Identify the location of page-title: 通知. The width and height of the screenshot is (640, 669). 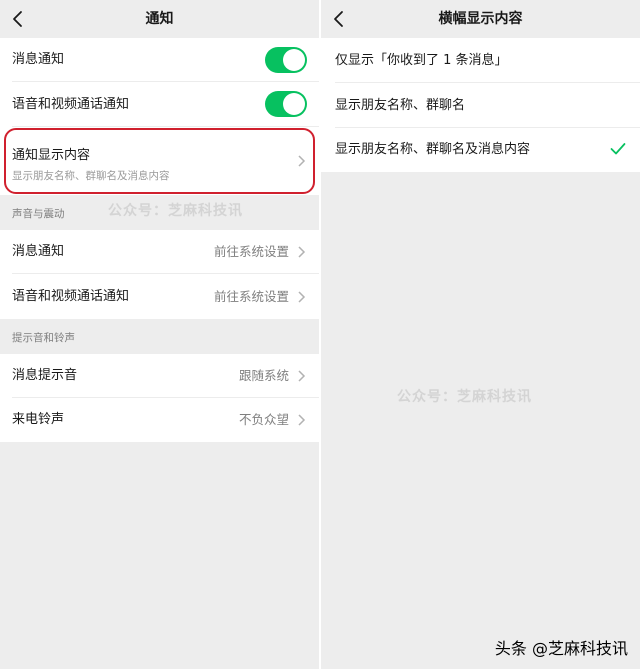
(159, 19).